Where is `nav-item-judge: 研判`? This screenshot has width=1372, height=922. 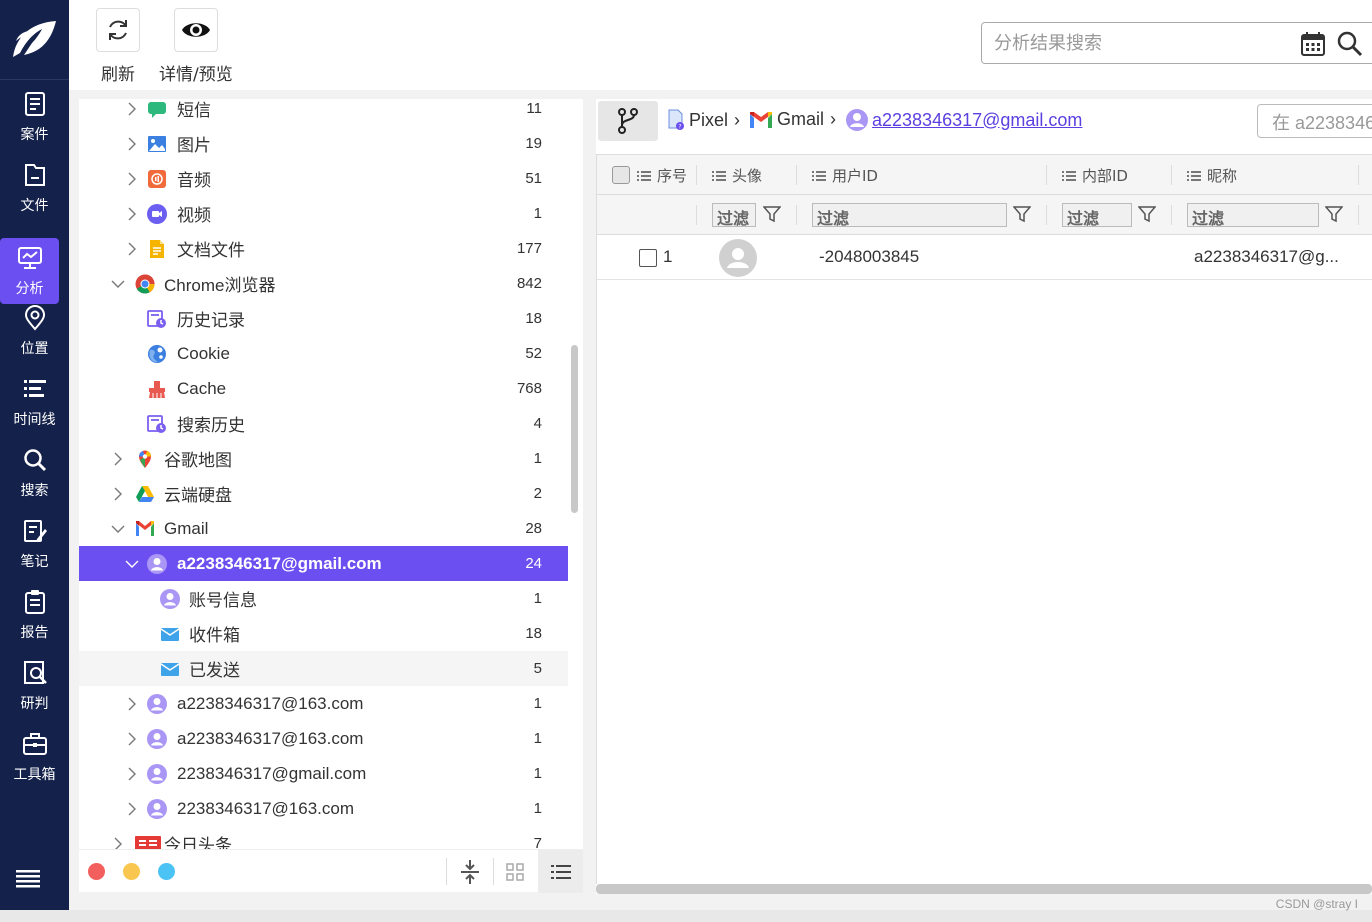
nav-item-judge: 研判 is located at coordinates (34, 686).